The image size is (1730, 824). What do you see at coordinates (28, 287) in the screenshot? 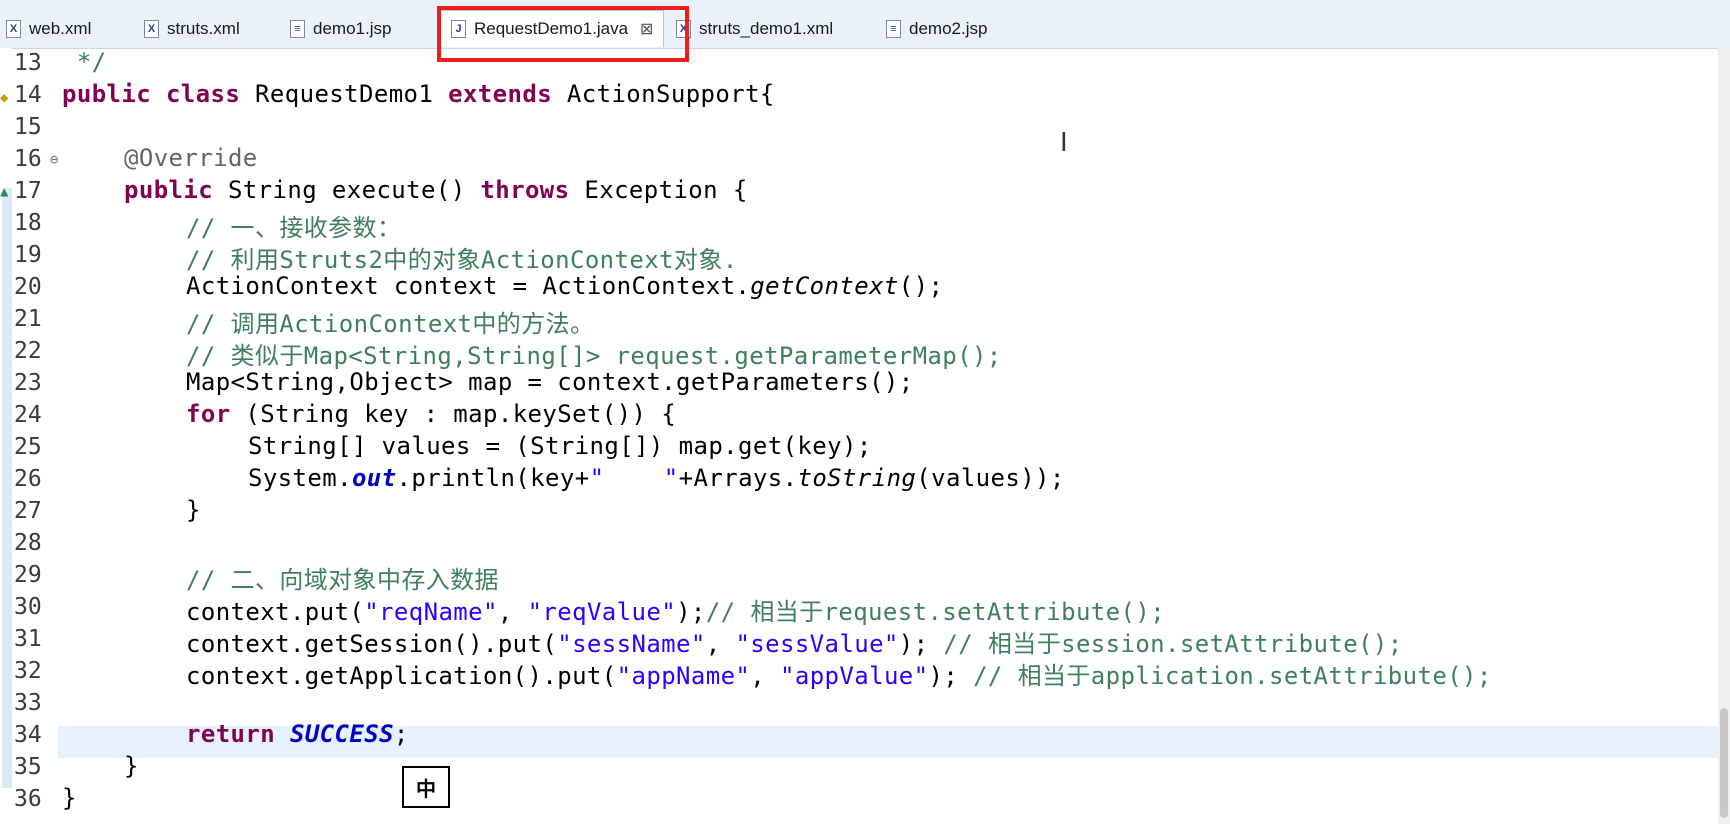
I see `line-number: 20` at bounding box center [28, 287].